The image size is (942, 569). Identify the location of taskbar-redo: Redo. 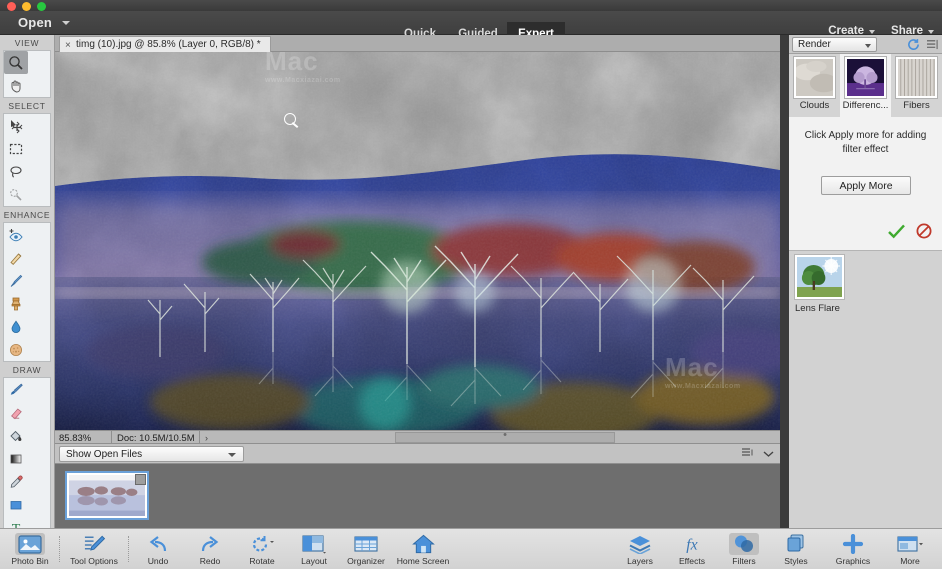
(210, 549).